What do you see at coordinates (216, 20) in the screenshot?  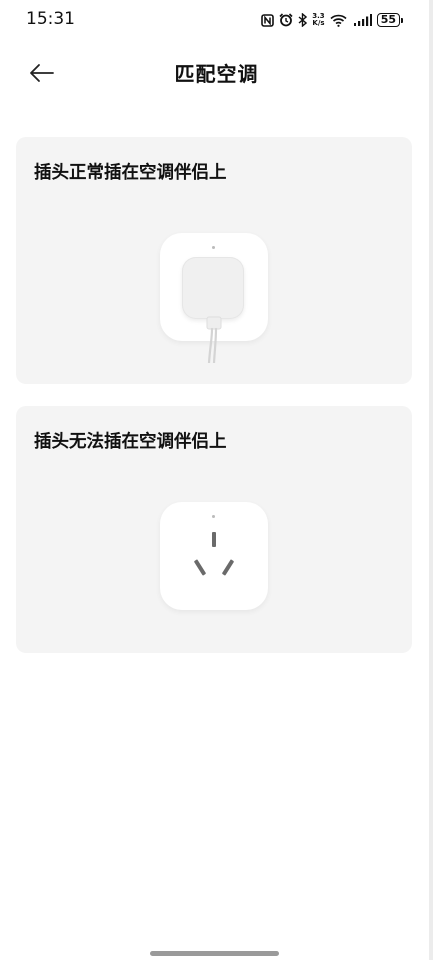 I see `status-bar: 15:31 3.3 K/s 55` at bounding box center [216, 20].